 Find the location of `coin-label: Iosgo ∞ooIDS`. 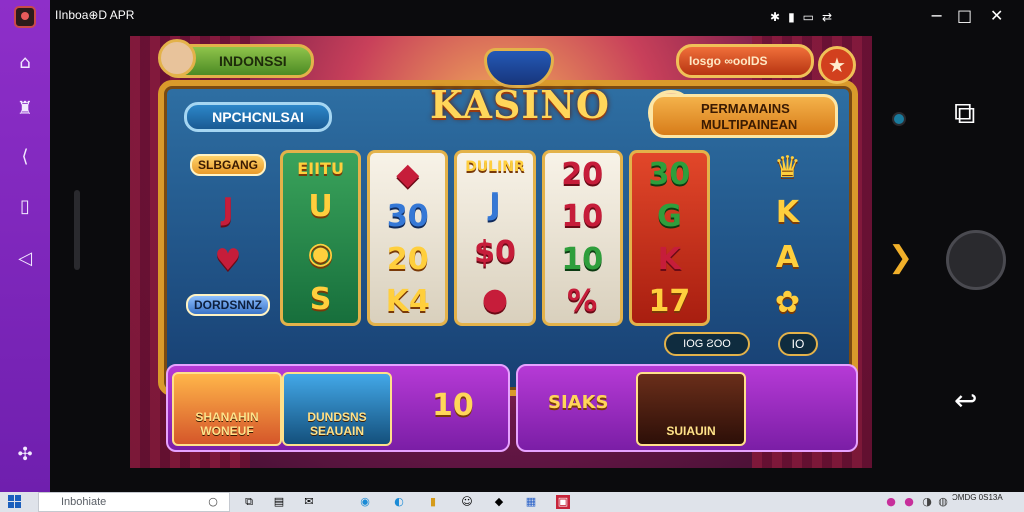

coin-label: Iosgo ∞ooIDS is located at coordinates (728, 61).